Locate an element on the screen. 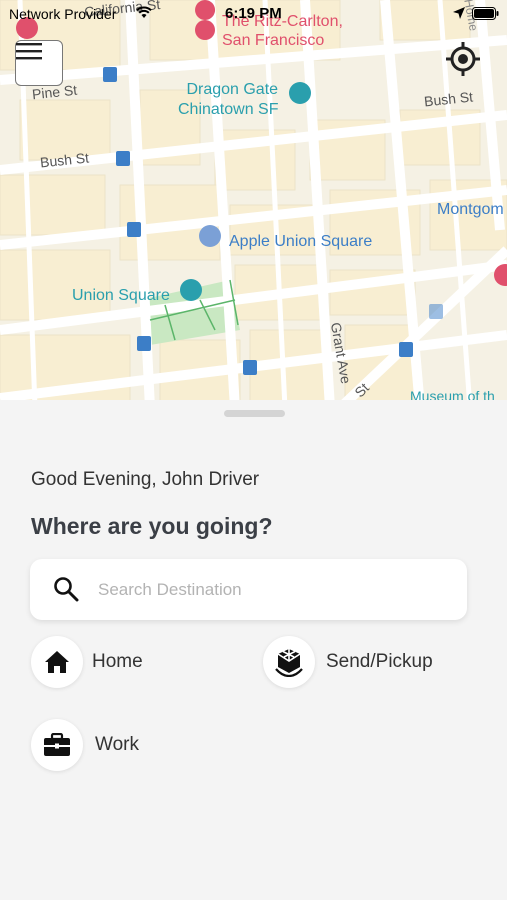 This screenshot has width=507, height=900. search-icon is located at coordinates (66, 589).